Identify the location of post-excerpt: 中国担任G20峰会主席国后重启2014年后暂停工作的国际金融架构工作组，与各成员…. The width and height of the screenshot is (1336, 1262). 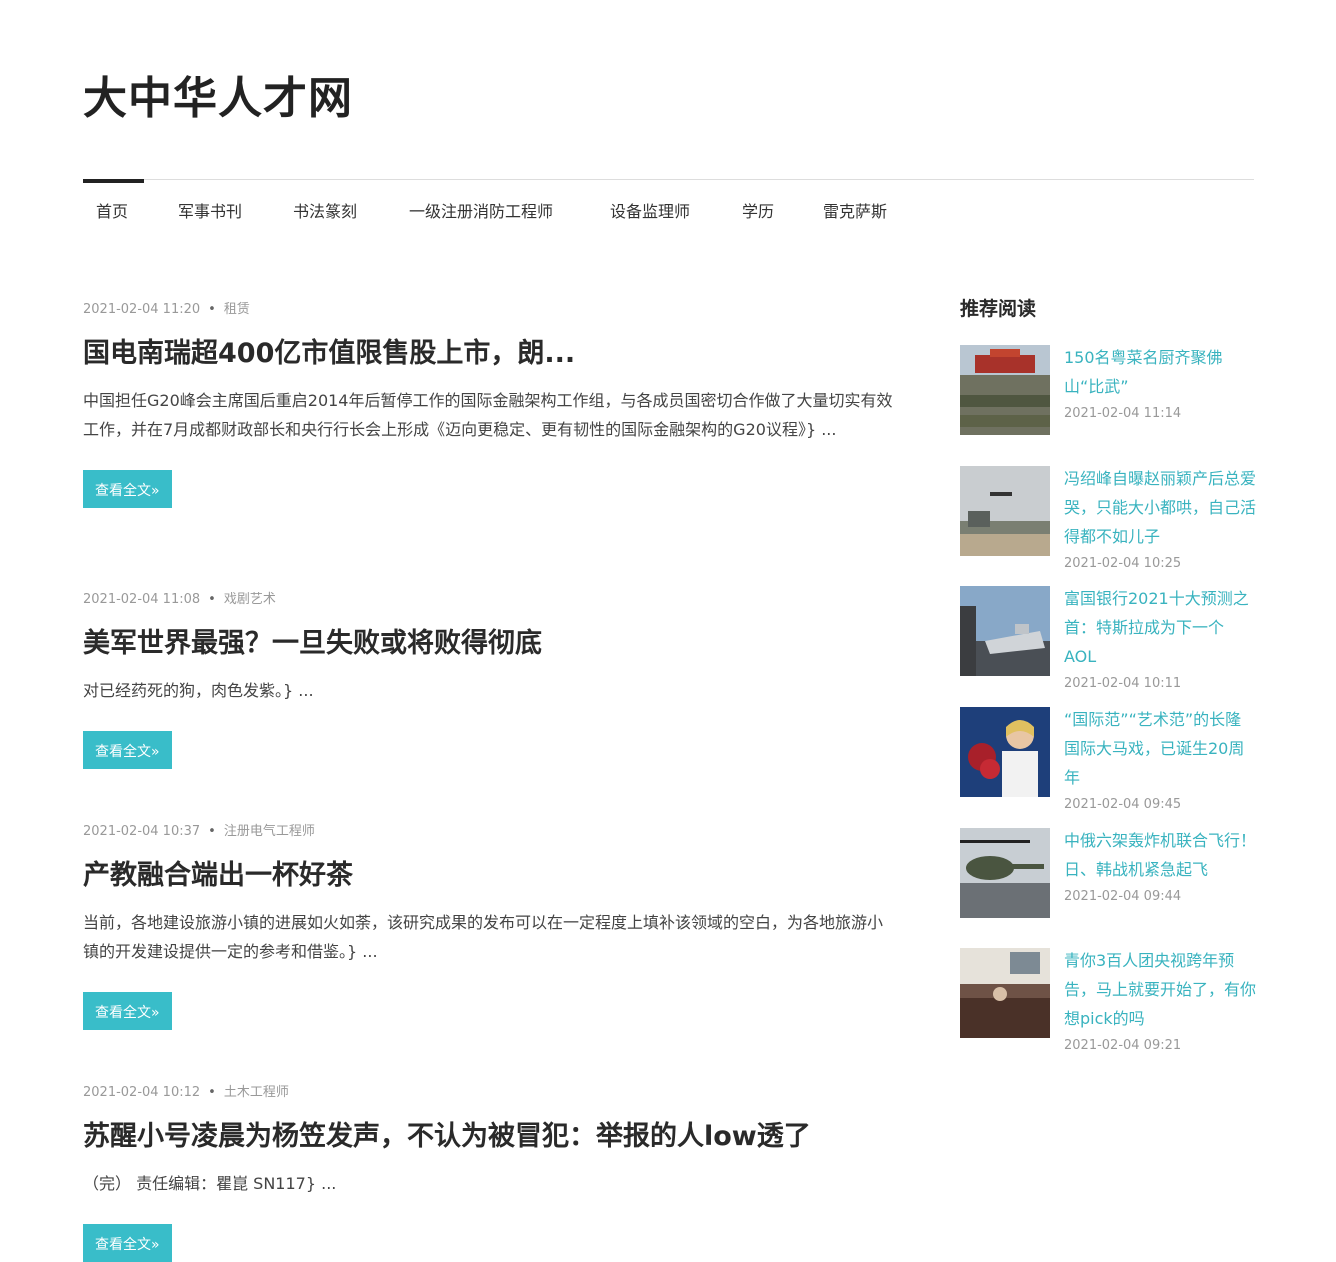
(488, 415).